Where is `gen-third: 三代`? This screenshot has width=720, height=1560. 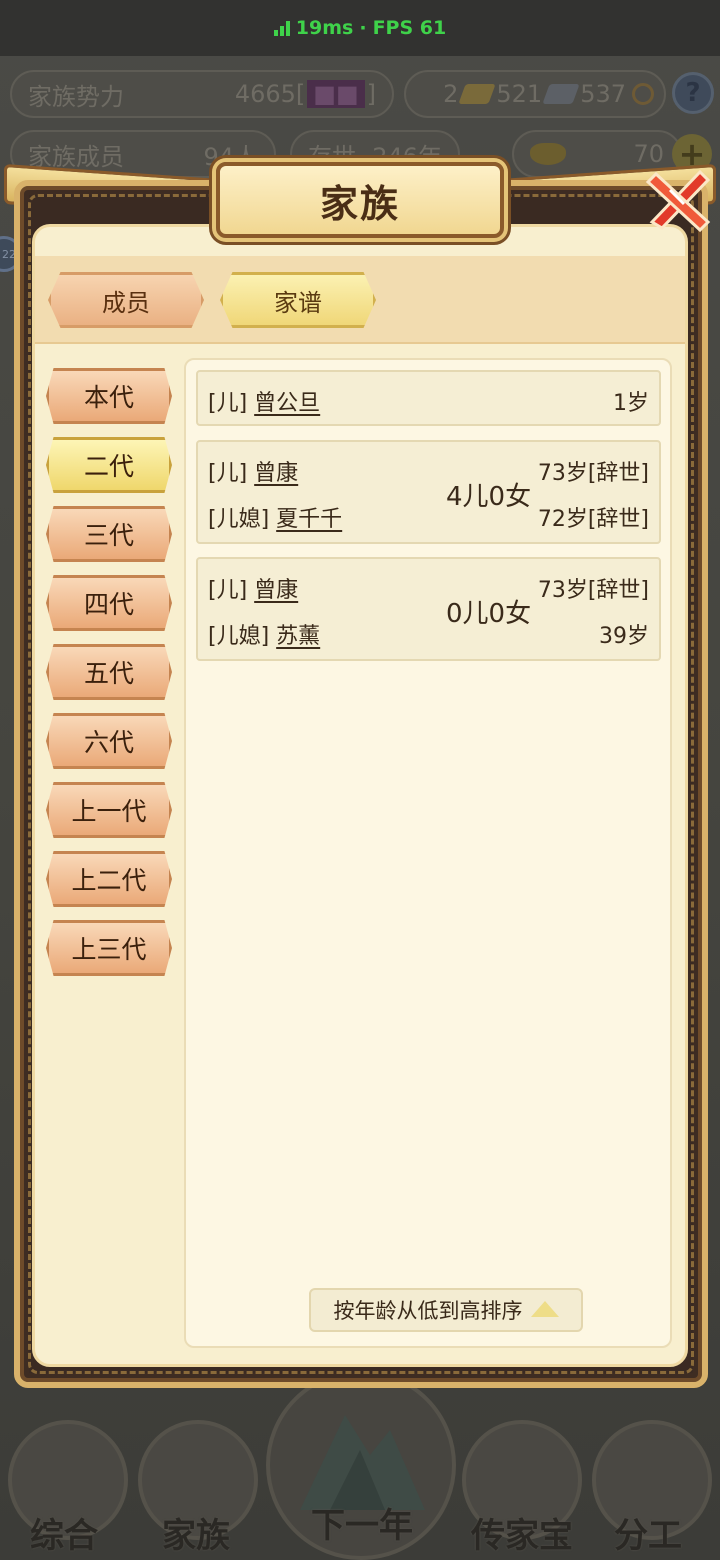 gen-third: 三代 is located at coordinates (109, 534).